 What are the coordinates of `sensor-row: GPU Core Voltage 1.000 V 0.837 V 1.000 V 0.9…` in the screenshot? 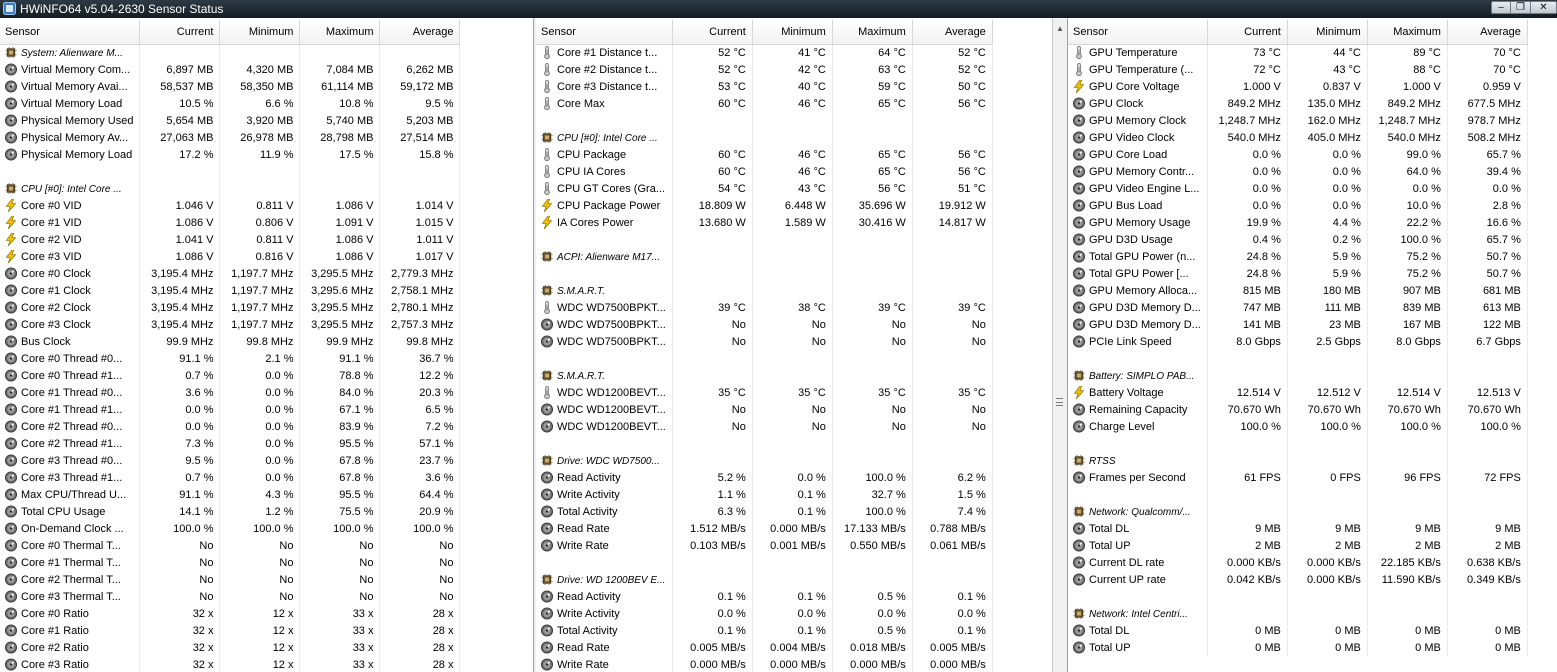 It's located at (1298, 86).